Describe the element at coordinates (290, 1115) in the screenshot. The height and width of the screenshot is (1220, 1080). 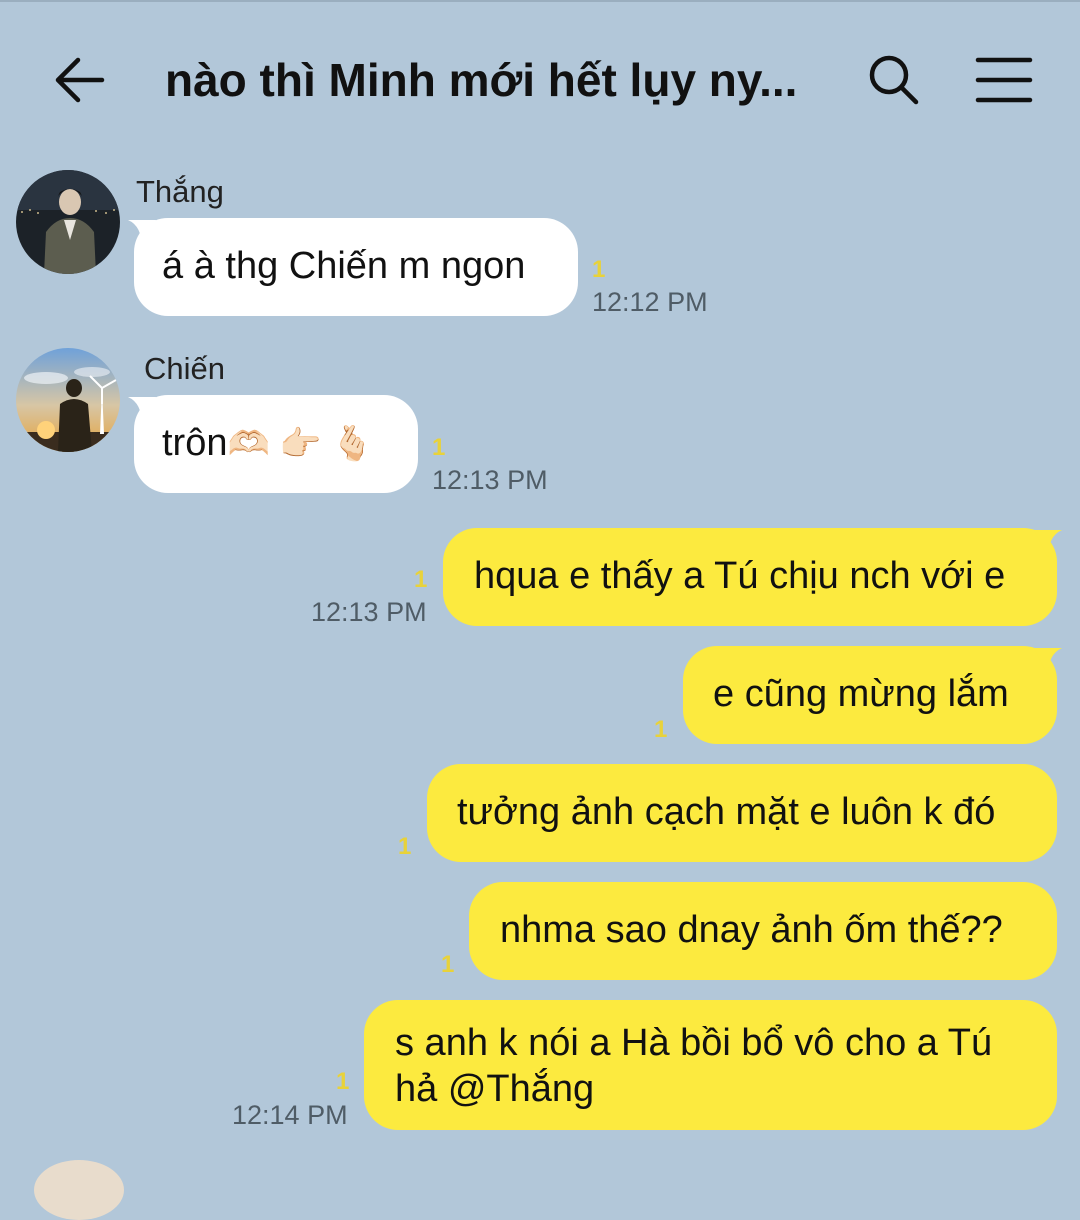
I see `message-time: 12:14 PM` at that location.